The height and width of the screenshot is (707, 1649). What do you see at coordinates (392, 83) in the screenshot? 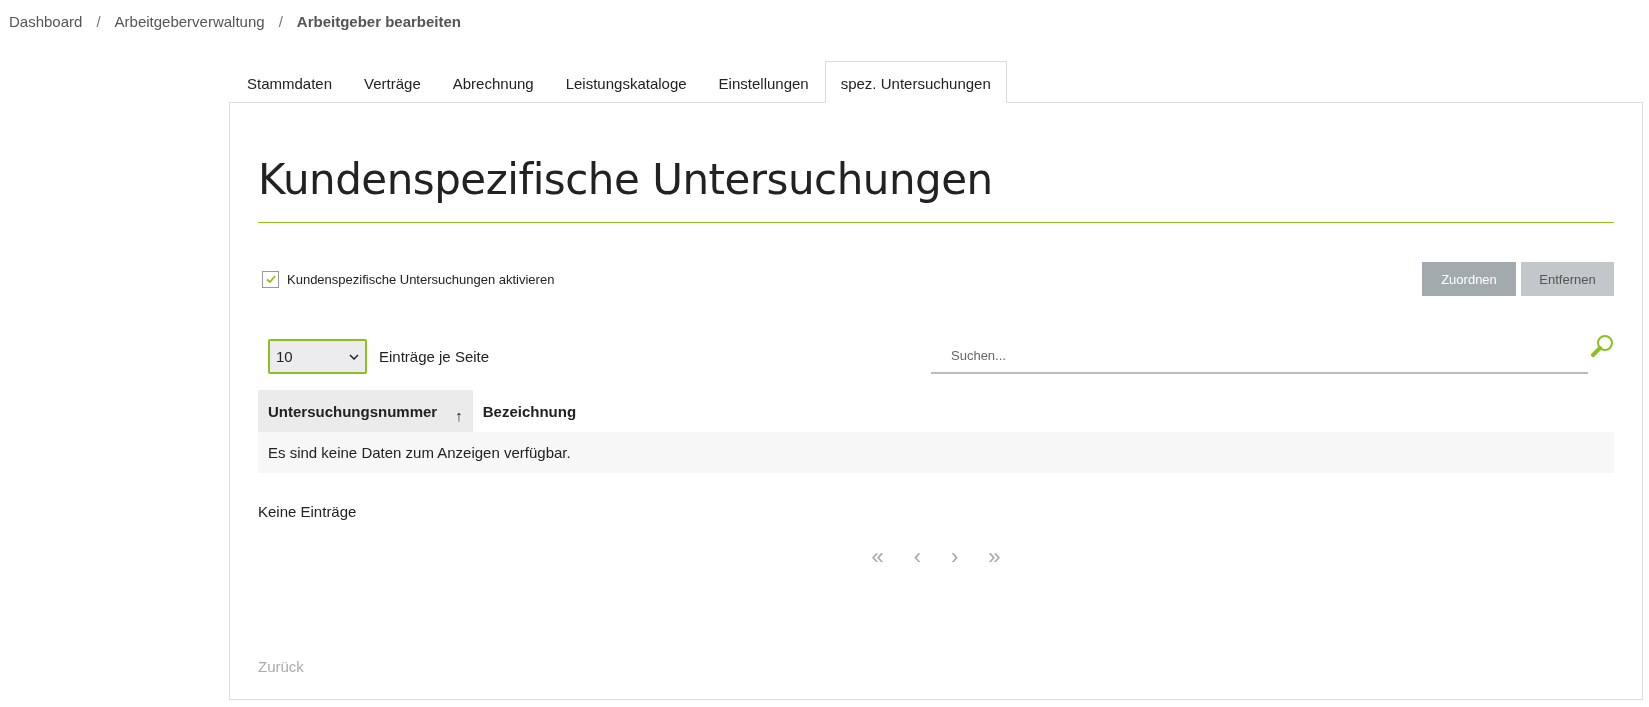
I see `tab: Verträge` at bounding box center [392, 83].